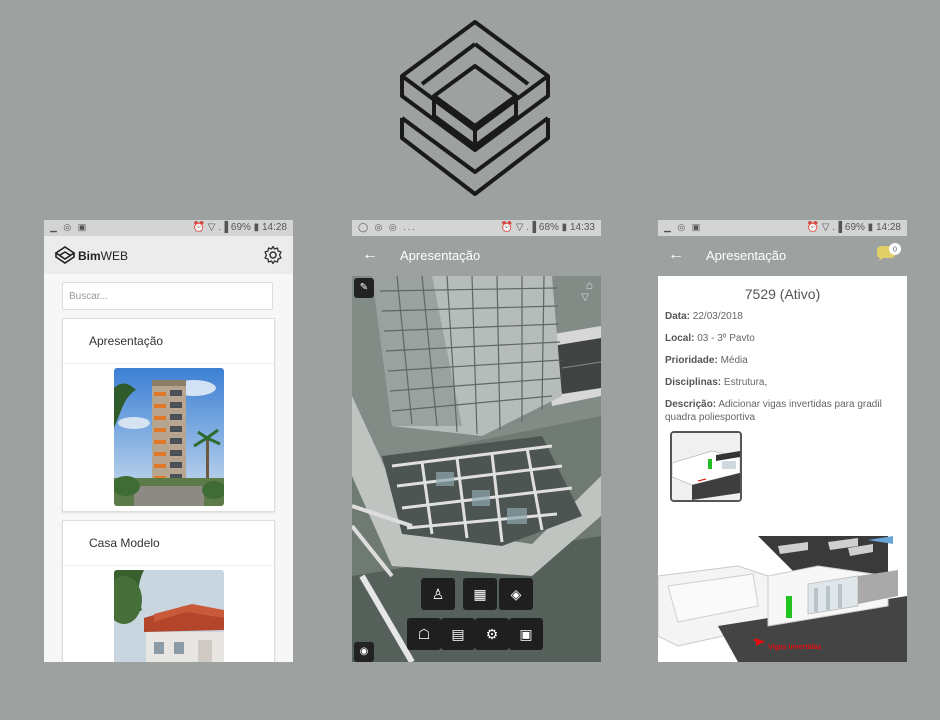 This screenshot has width=940, height=720. I want to click on issue-field-date: Data: 22/03/2018, so click(783, 316).